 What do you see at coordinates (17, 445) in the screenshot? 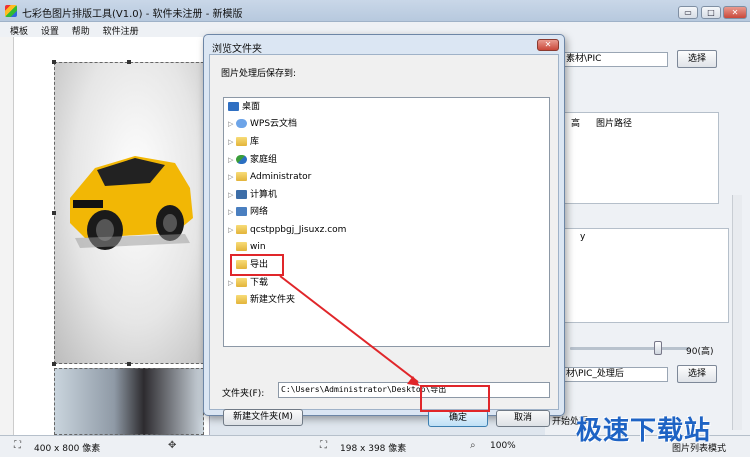
I see `canvas-size-icon: ⛶` at bounding box center [17, 445].